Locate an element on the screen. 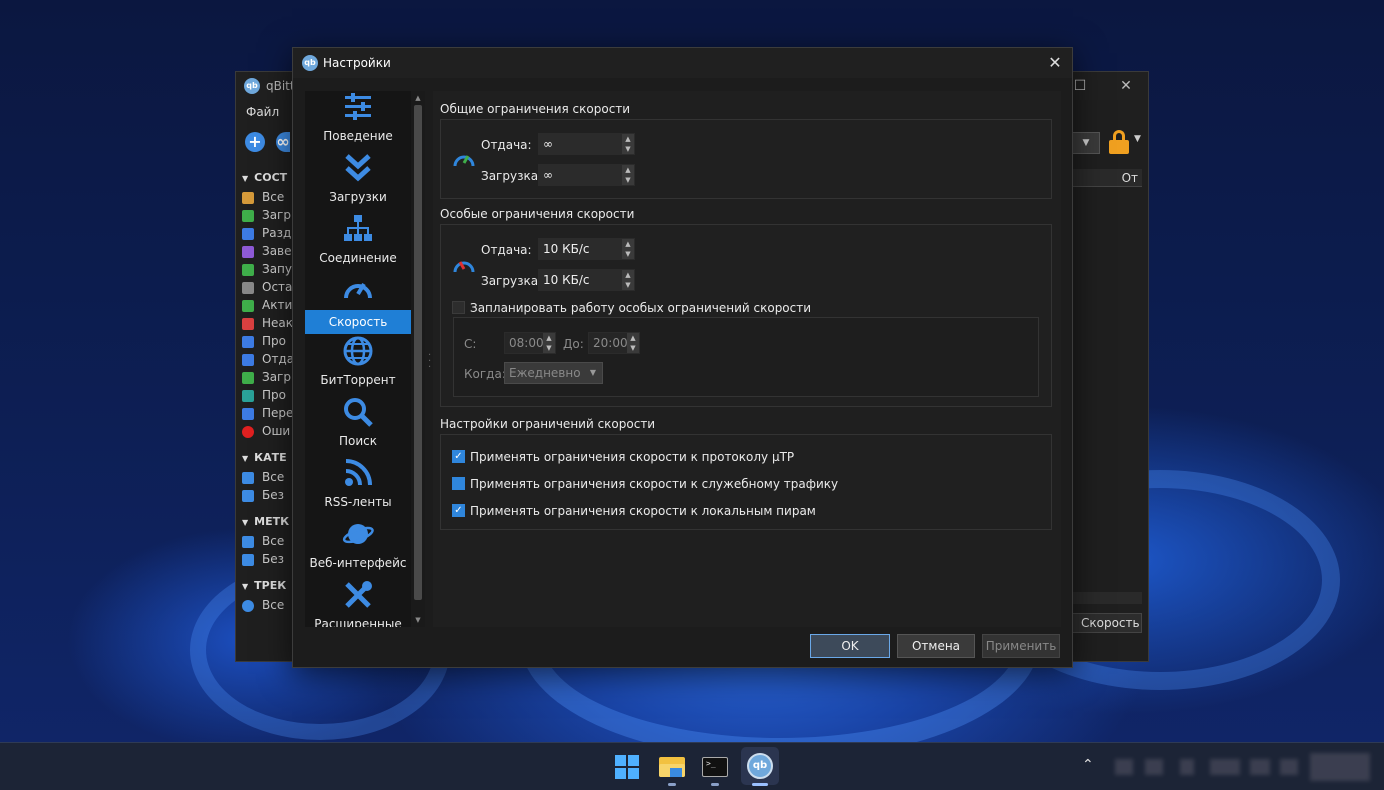 The width and height of the screenshot is (1384, 790). inactive-icon is located at coordinates (248, 323).